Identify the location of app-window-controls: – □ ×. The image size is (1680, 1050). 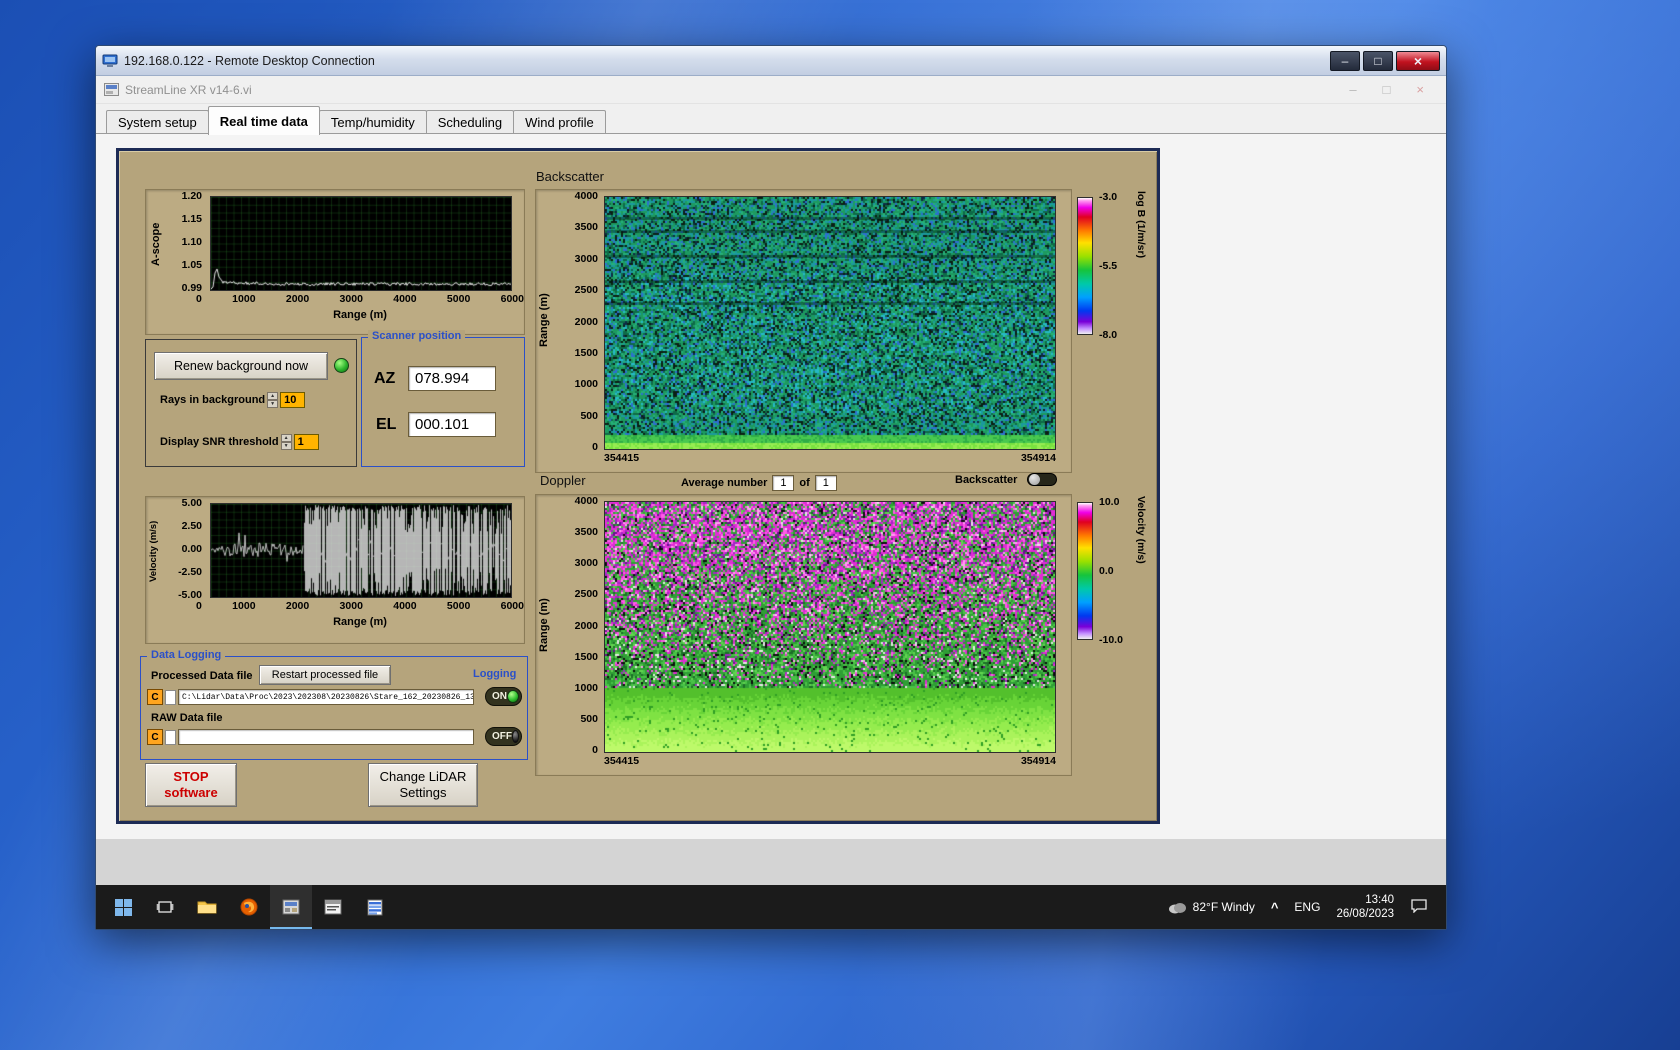
(1393, 89).